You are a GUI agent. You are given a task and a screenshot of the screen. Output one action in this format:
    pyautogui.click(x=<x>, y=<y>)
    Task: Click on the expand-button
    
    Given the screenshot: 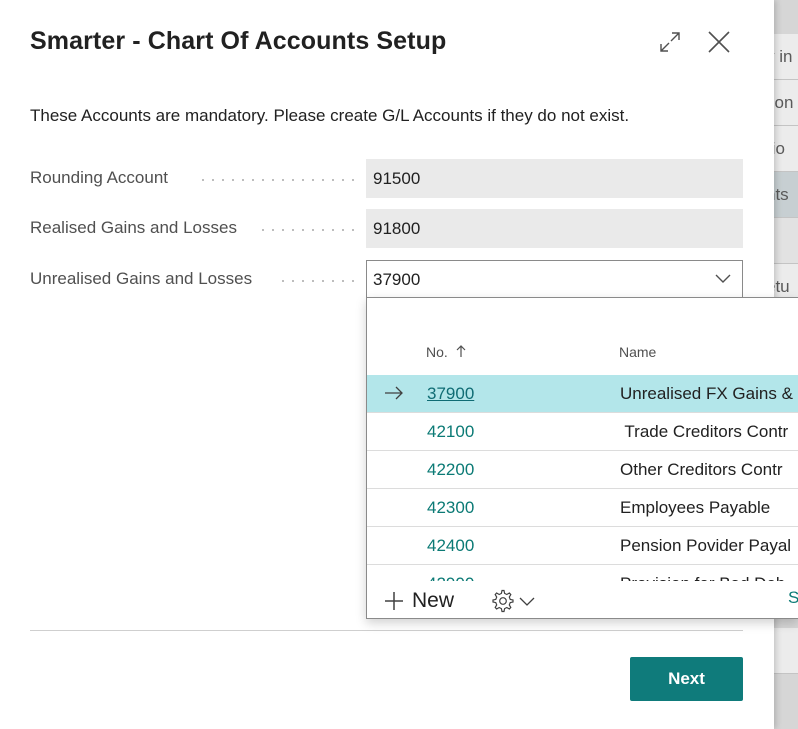 What is the action you would take?
    pyautogui.click(x=670, y=42)
    